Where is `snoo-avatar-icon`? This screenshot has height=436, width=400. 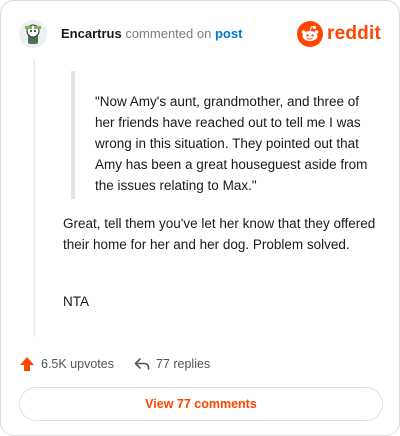
snoo-avatar-icon is located at coordinates (33, 34).